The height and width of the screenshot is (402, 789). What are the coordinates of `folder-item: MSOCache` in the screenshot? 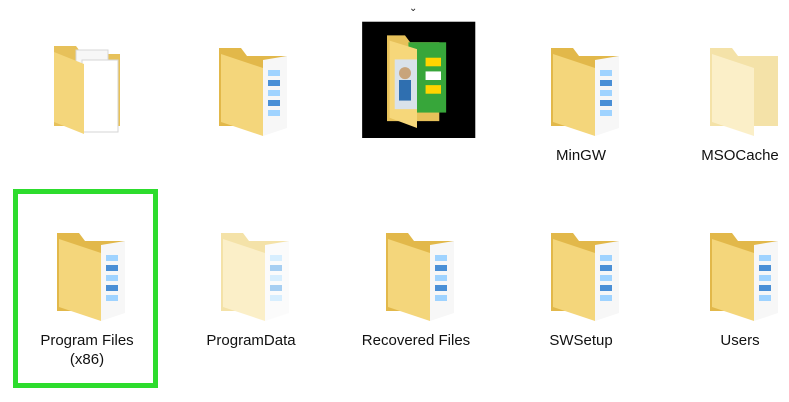 It's located at (727, 103).